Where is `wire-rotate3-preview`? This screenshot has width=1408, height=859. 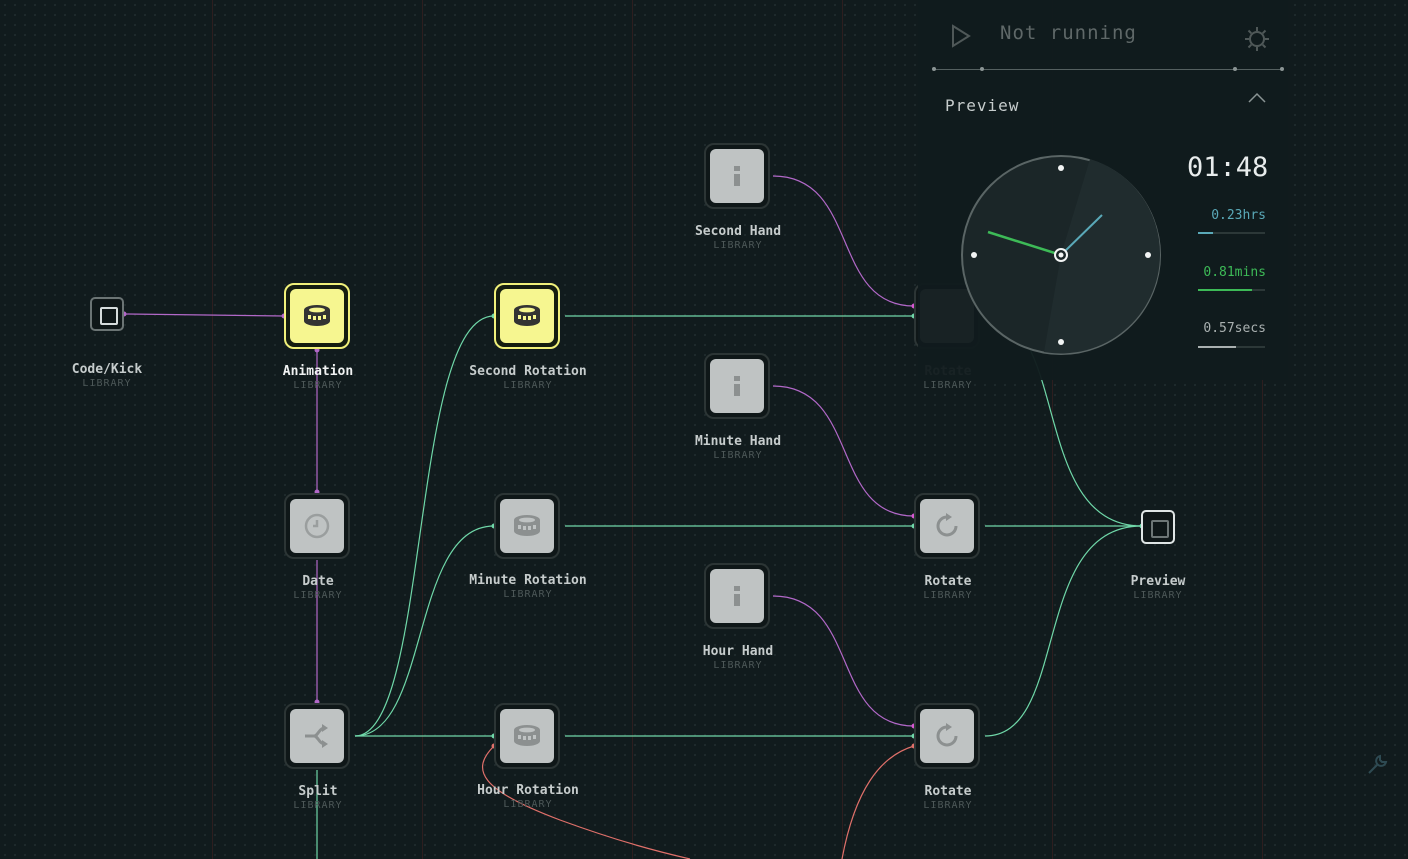
wire-rotate3-preview is located at coordinates (1063, 631).